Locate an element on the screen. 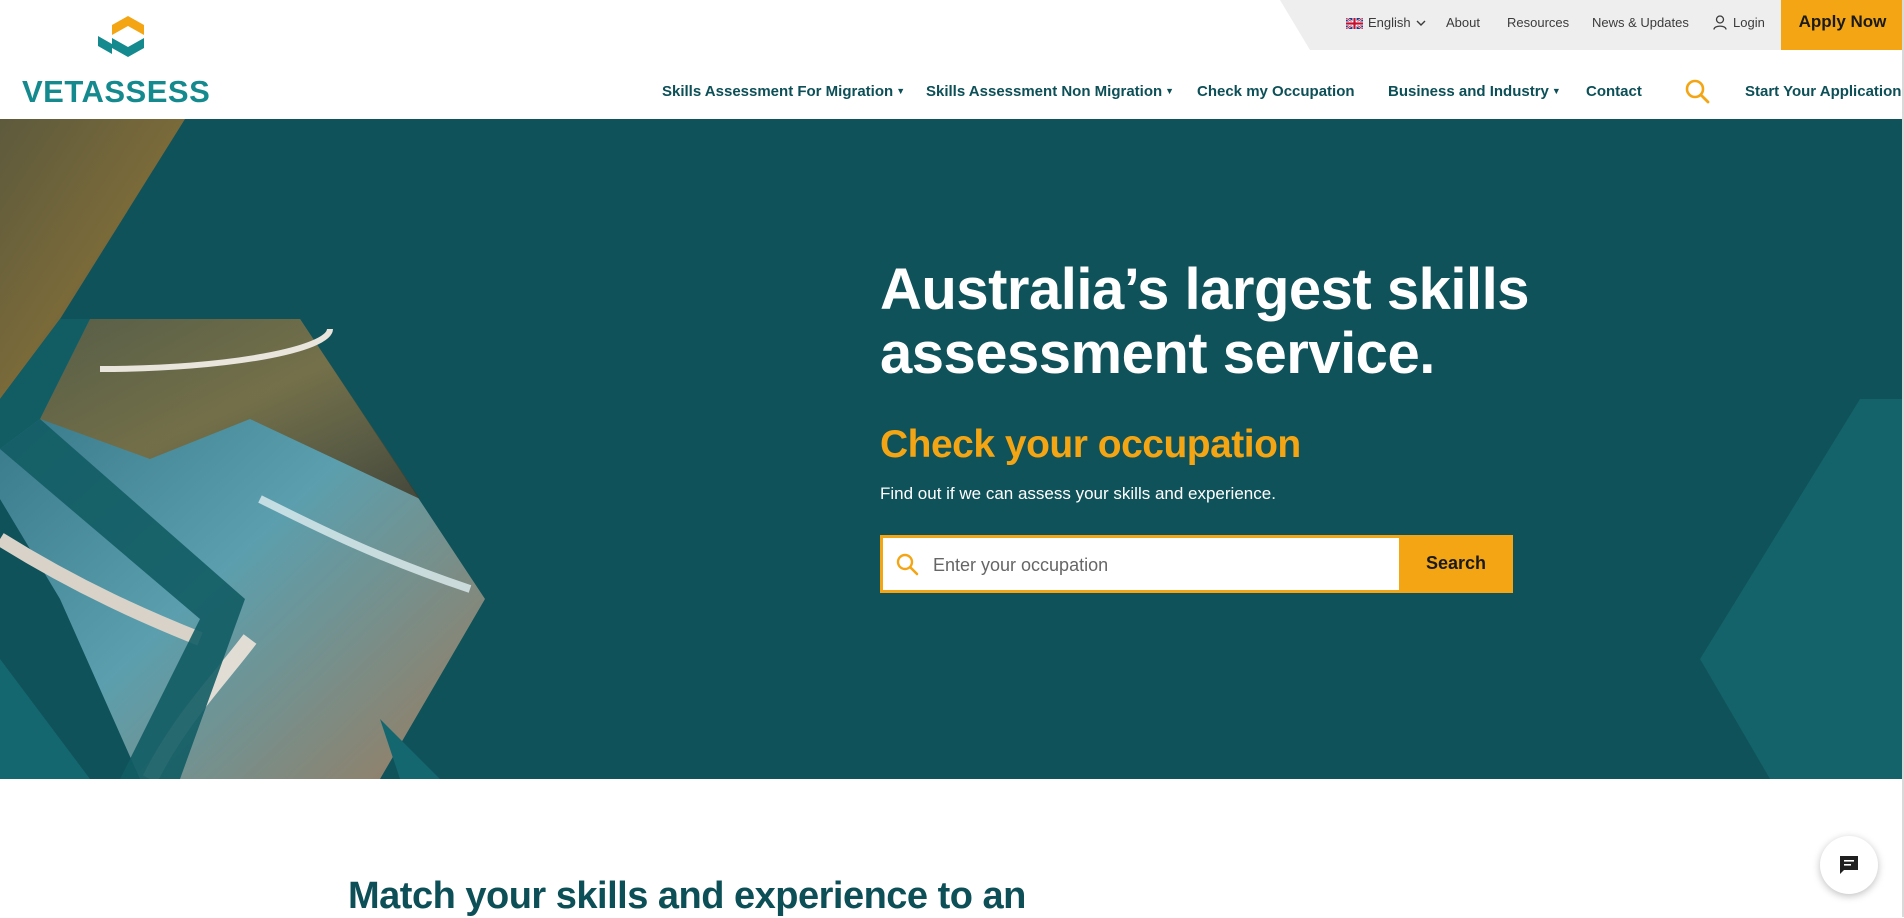 The image size is (1904, 918). nav-item-skills-assessment-non-migration: Skills Assessment Non Migration ▼ is located at coordinates (1050, 91).